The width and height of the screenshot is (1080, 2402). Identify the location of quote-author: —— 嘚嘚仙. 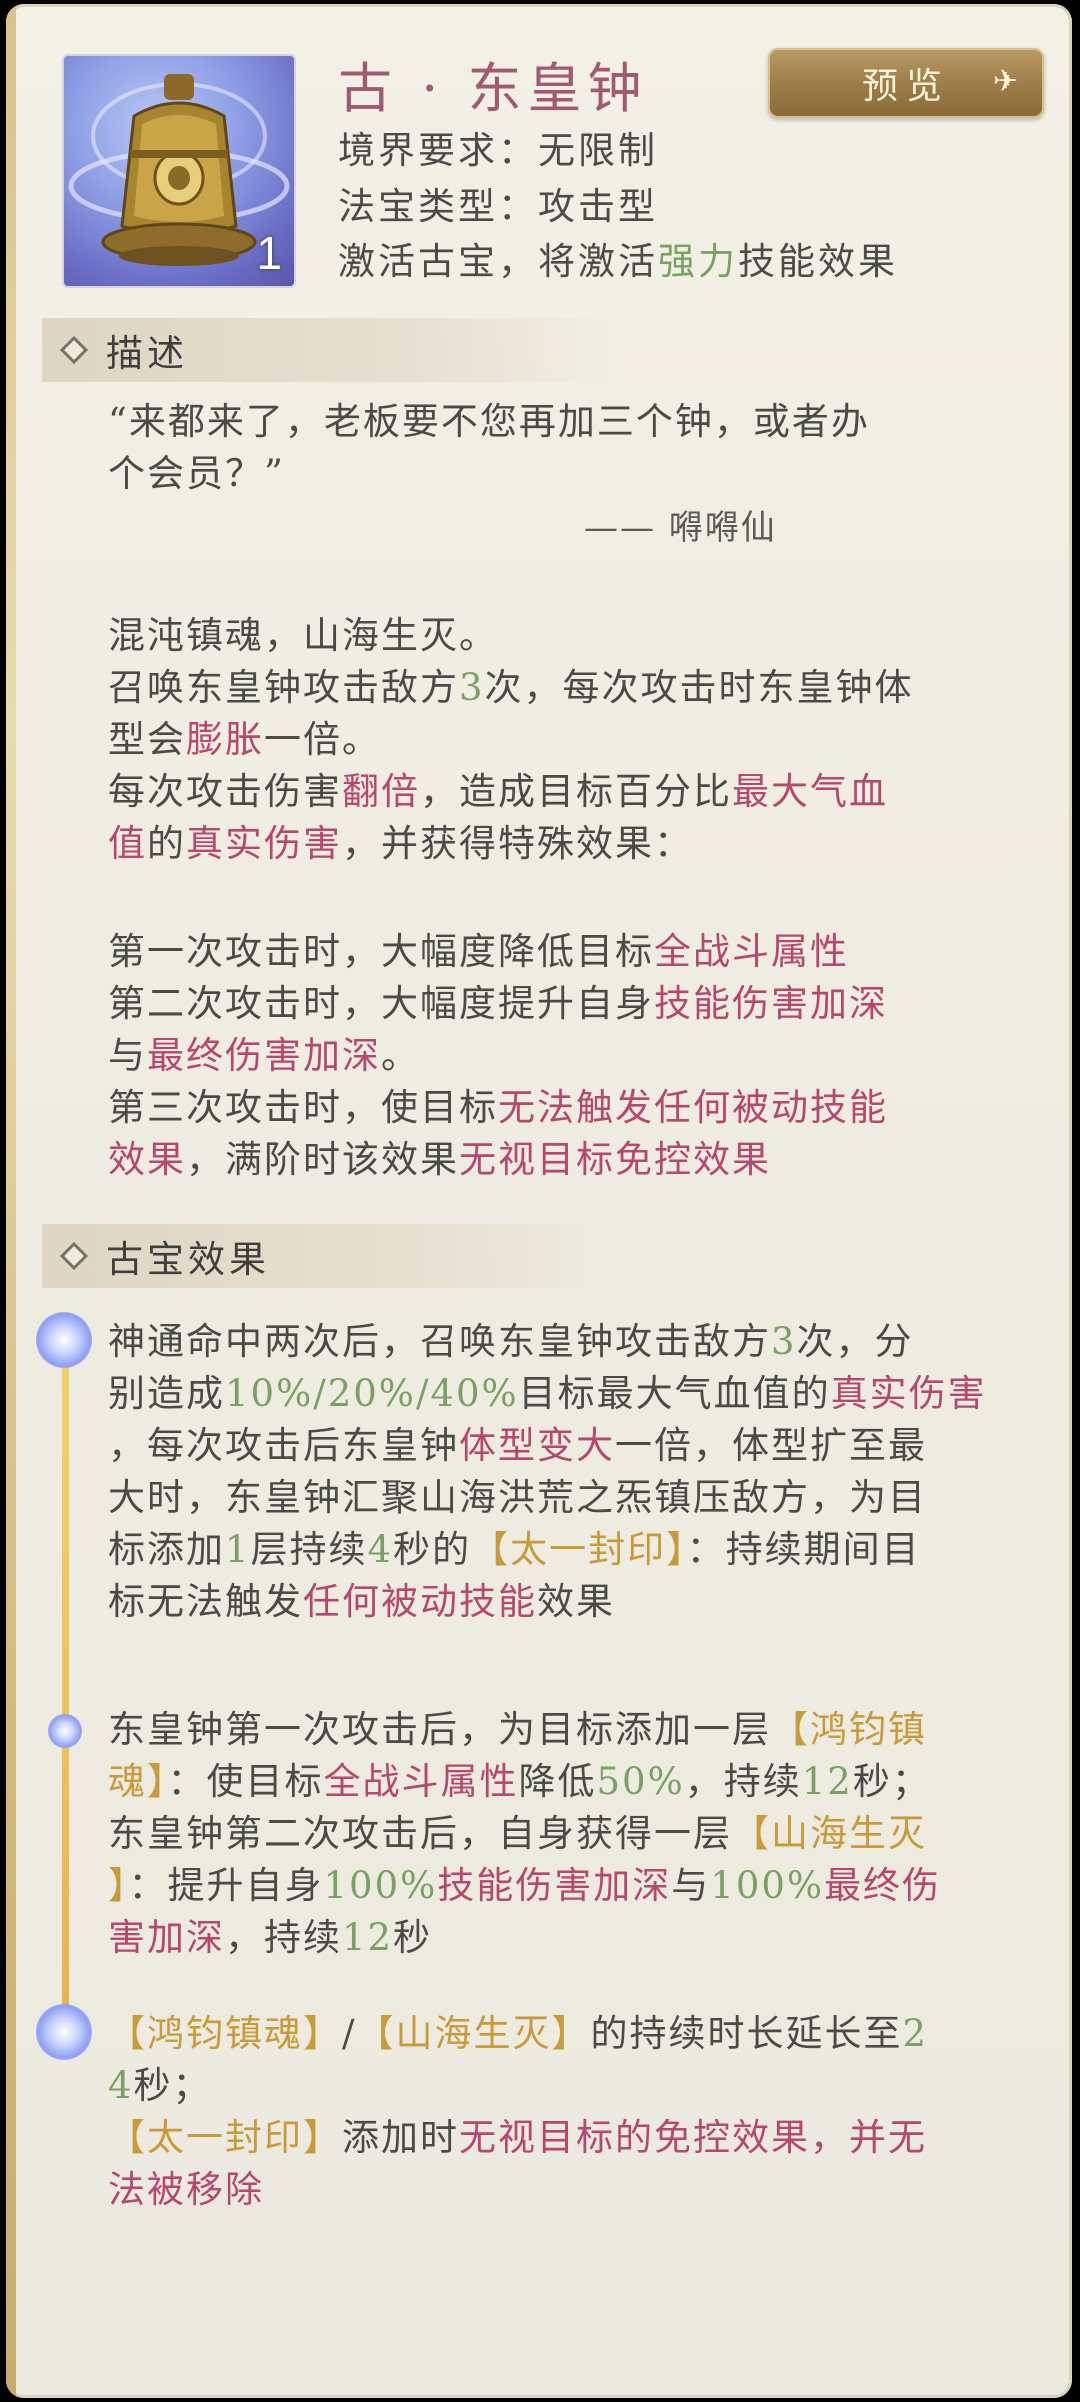
(680, 528).